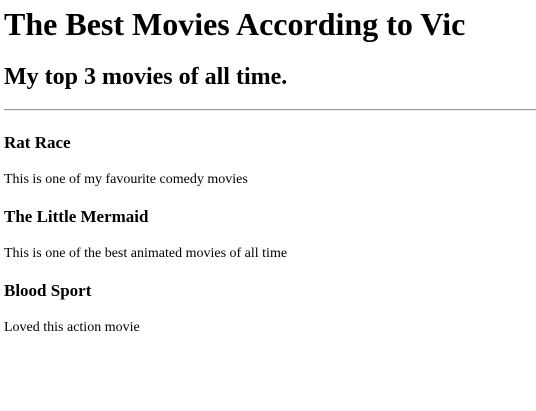 This screenshot has width=536, height=411. Describe the element at coordinates (72, 327) in the screenshot. I see `movie-description: Loved this action movie` at that location.